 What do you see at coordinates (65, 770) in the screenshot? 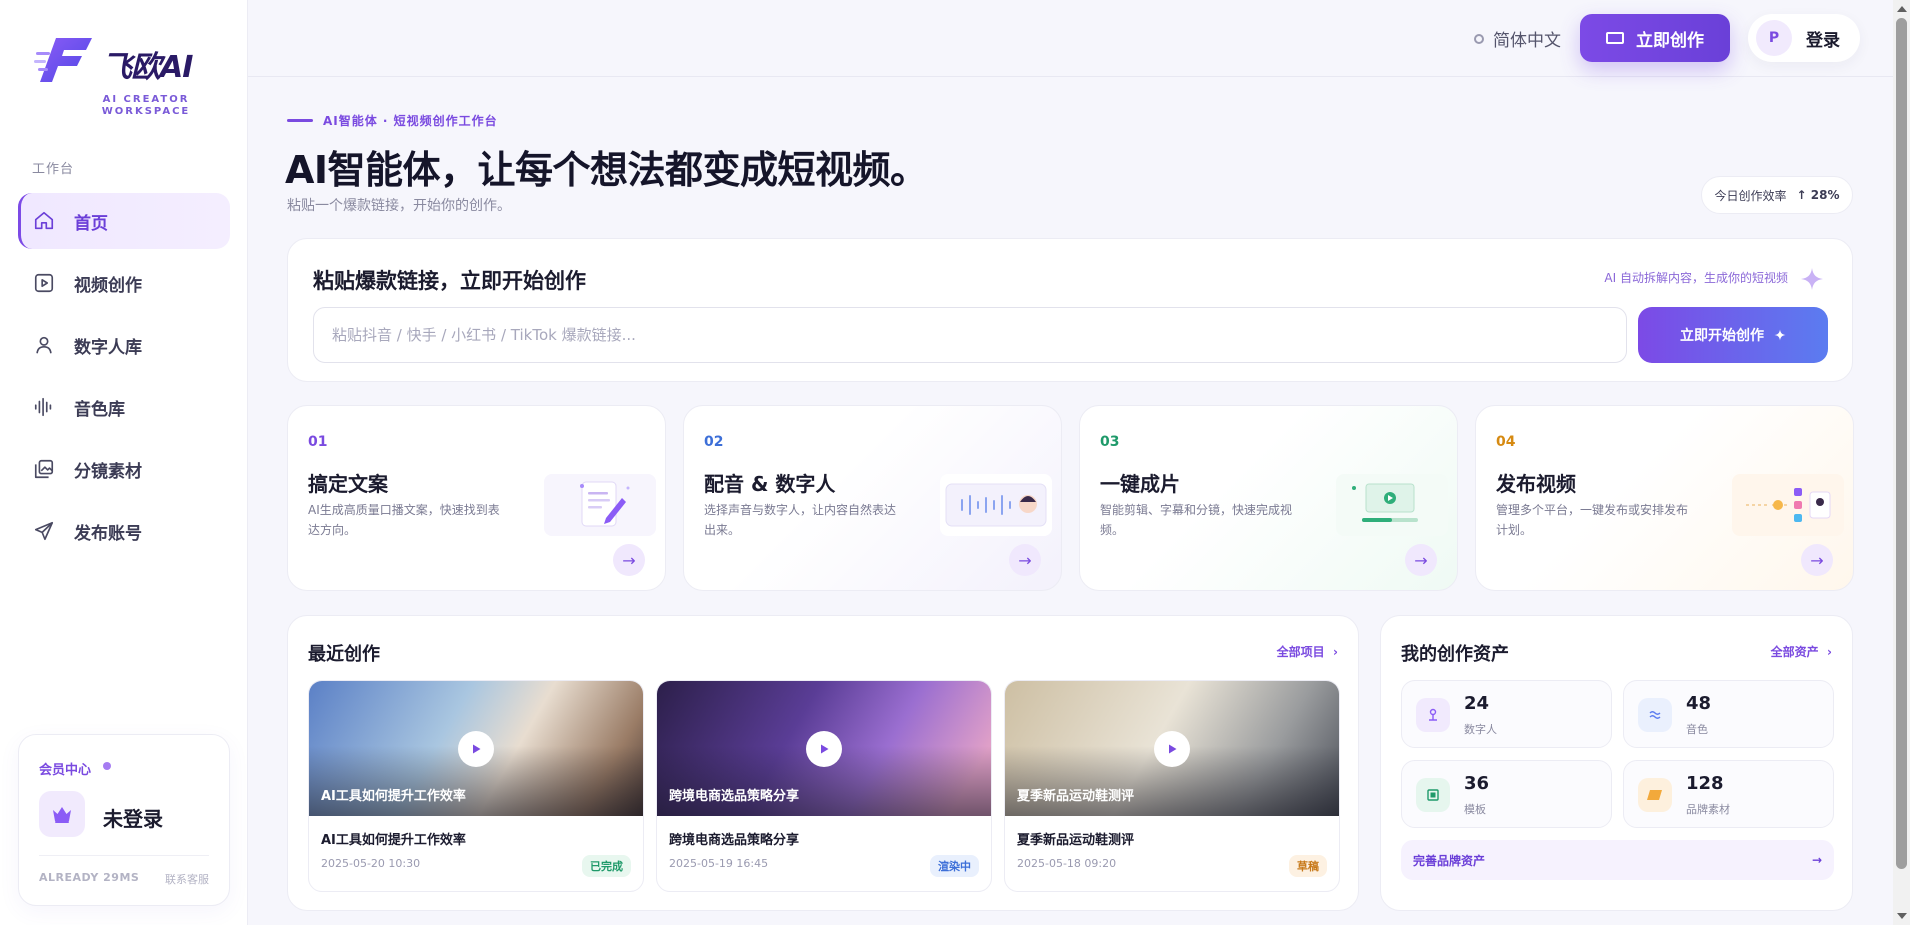
I see `member-center-title: 会员中心` at bounding box center [65, 770].